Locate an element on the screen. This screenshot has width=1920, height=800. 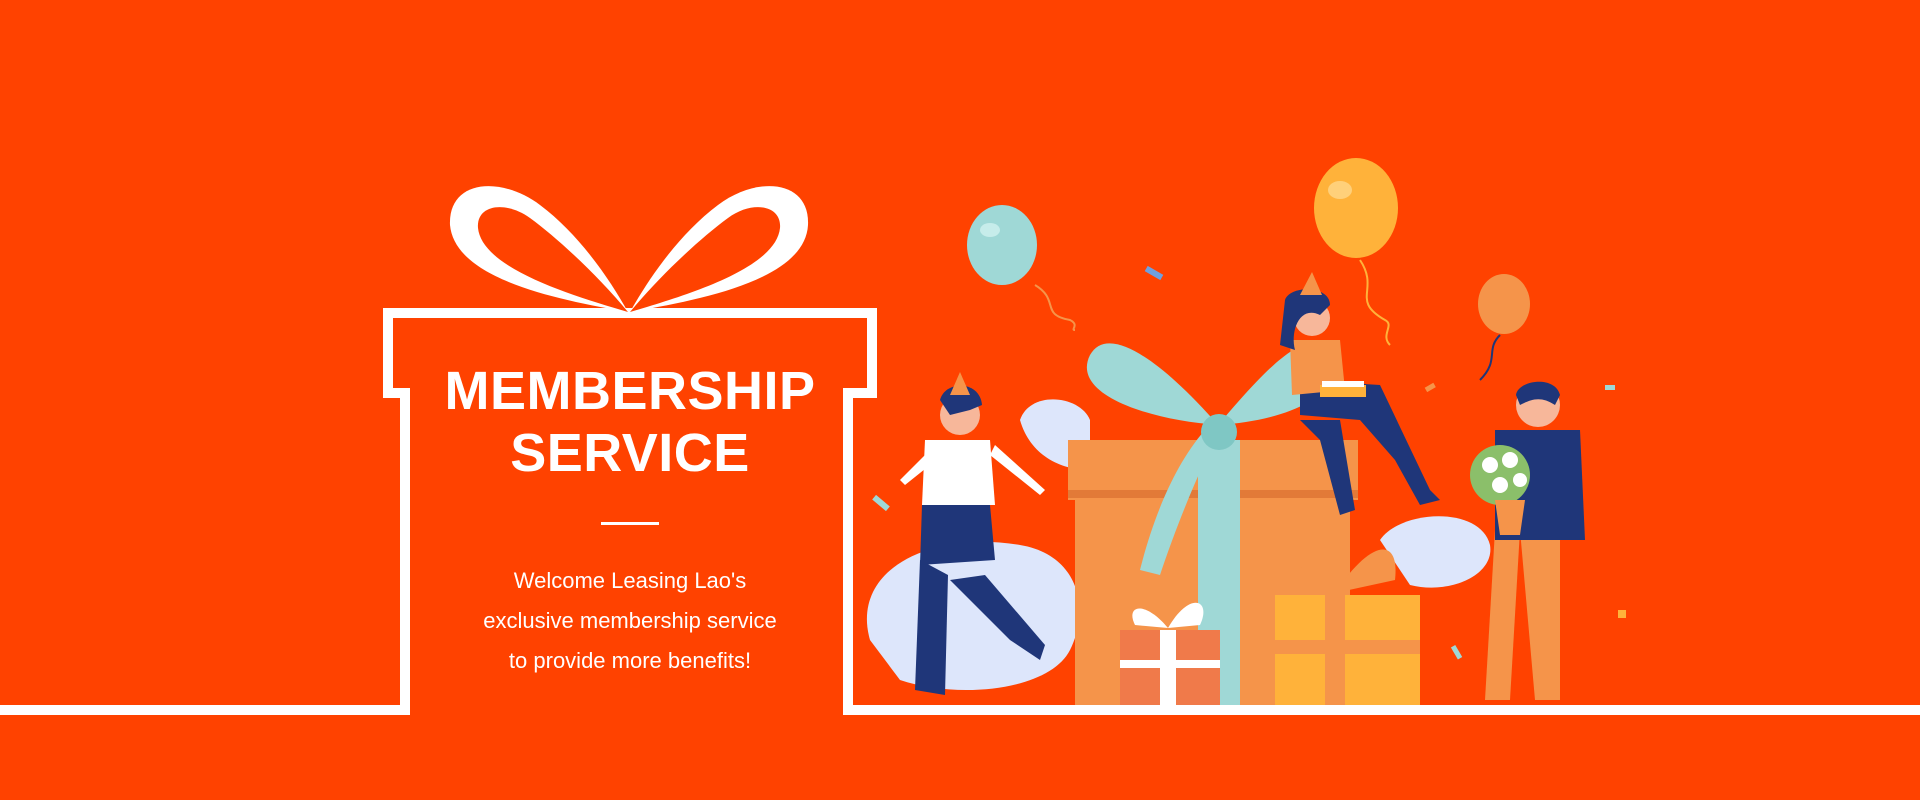
title-line-2: SERVICE is located at coordinates (630, 453).